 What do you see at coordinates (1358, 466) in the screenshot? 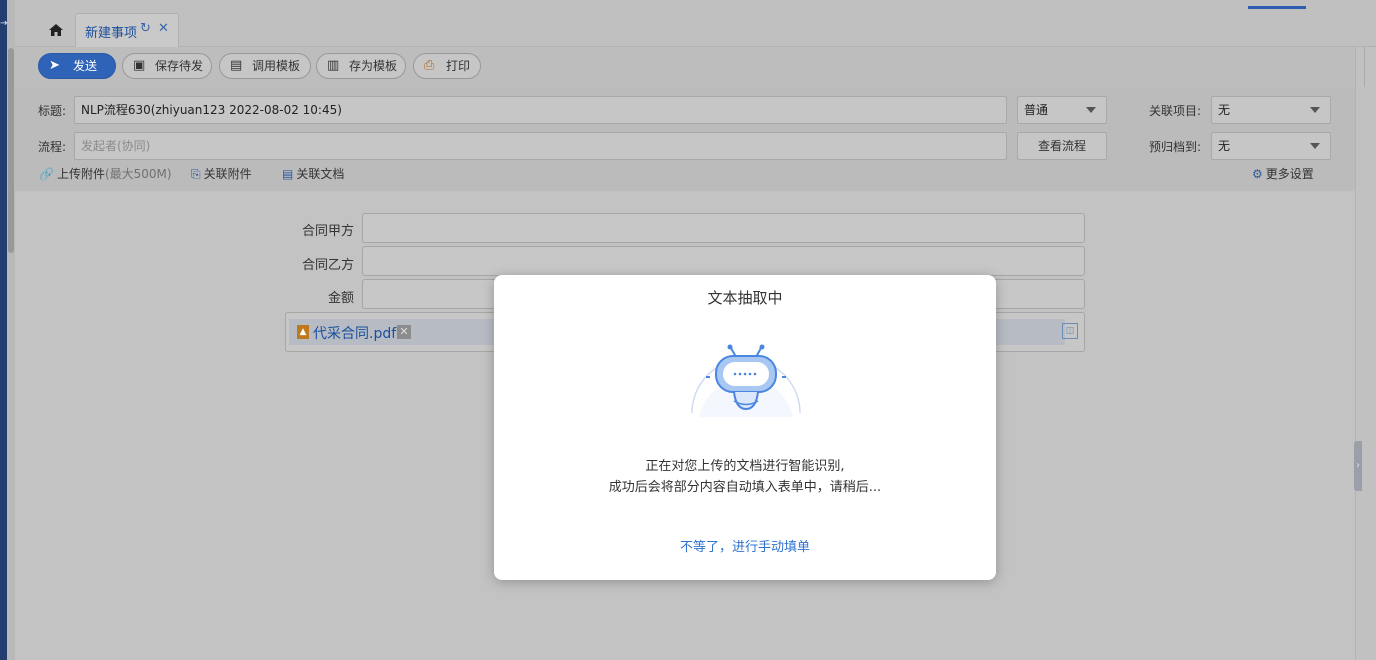
I see `collapse-panel-icon: ›` at bounding box center [1358, 466].